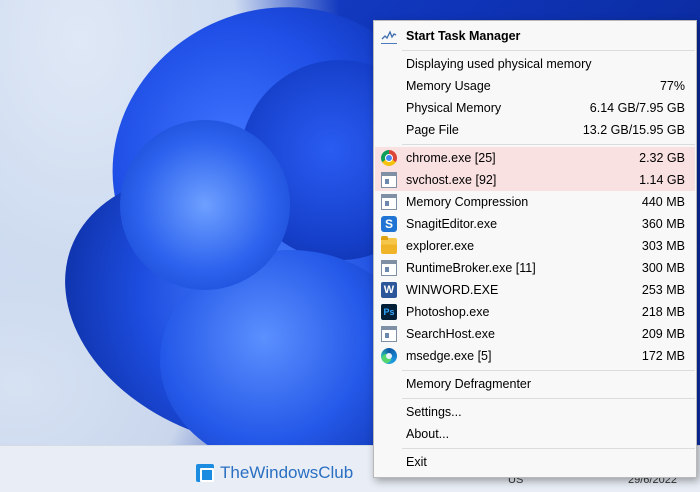  I want to click on memory-usage-item: Memory Usage 77%, so click(535, 86).